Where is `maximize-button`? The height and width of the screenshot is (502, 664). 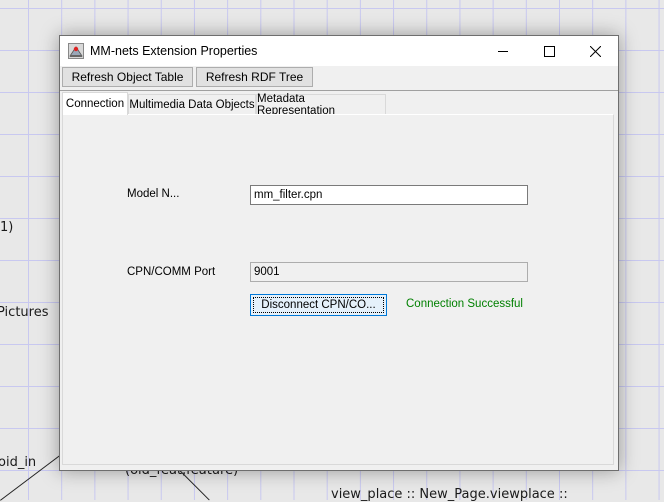 maximize-button is located at coordinates (549, 51).